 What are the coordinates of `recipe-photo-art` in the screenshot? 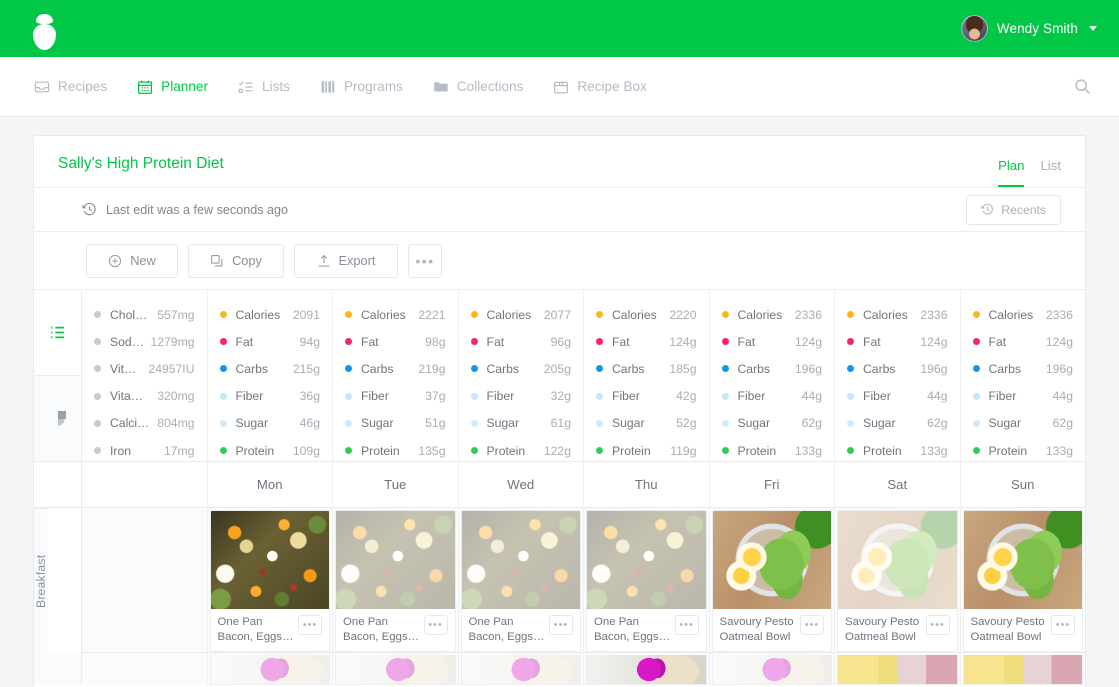 It's located at (269, 669).